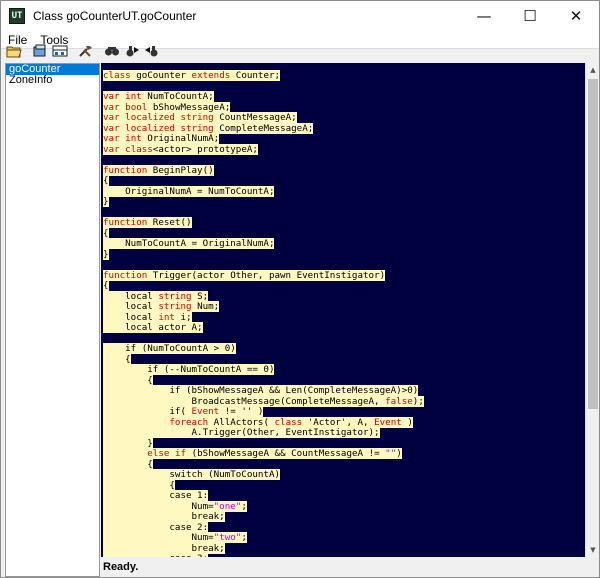 The width and height of the screenshot is (600, 578). Describe the element at coordinates (418, 401) in the screenshot. I see `code-token: );` at that location.